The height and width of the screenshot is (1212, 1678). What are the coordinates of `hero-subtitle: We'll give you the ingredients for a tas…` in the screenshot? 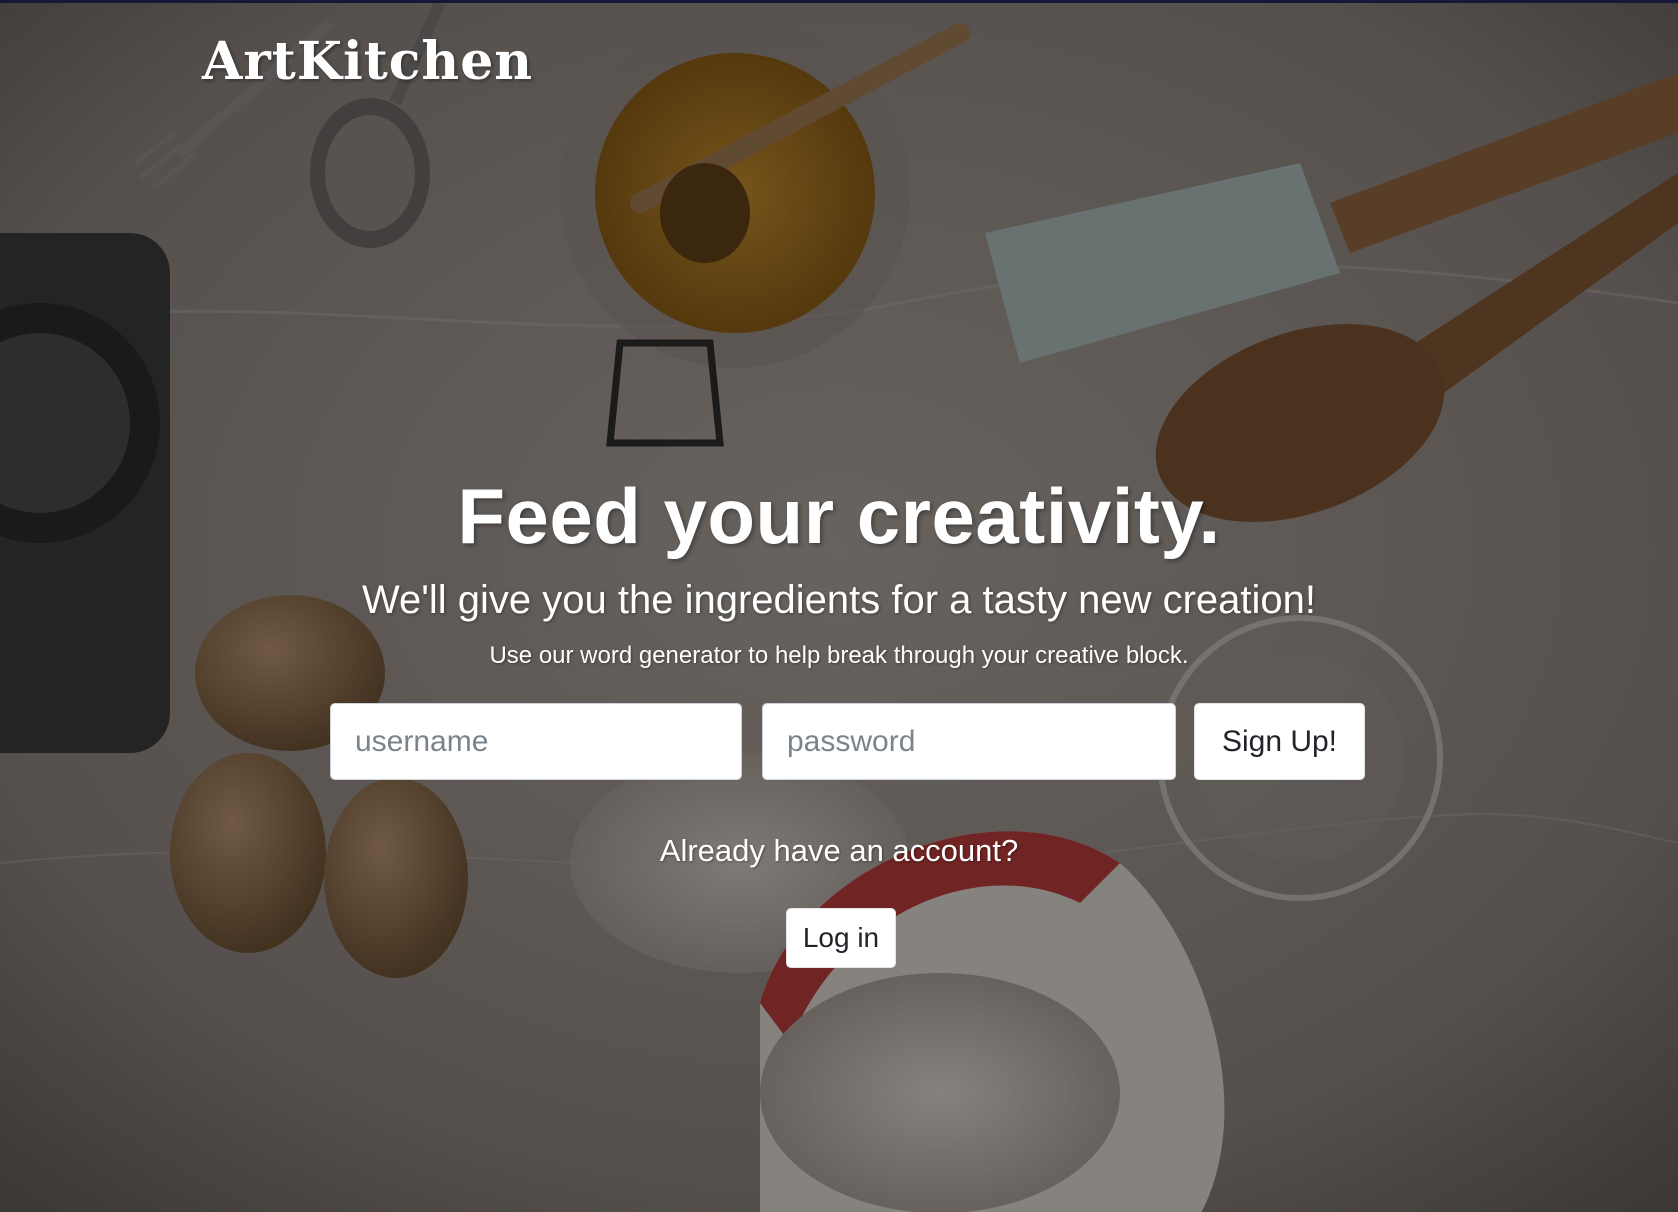 It's located at (839, 600).